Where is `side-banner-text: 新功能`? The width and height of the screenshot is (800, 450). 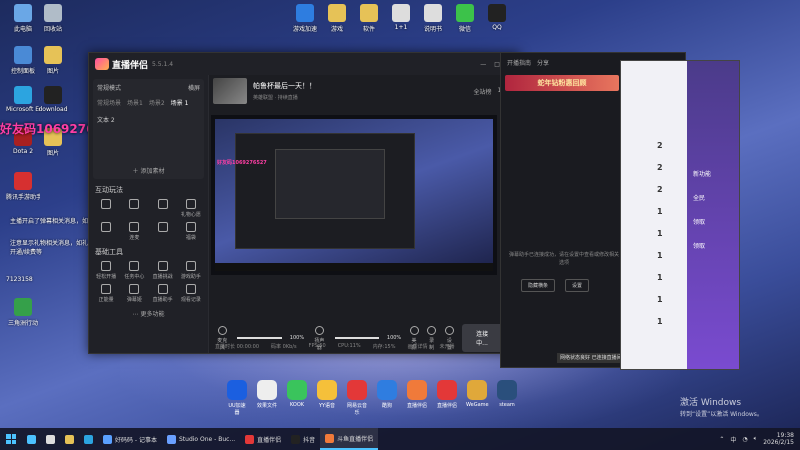 side-banner-text: 新功能 is located at coordinates (702, 173).